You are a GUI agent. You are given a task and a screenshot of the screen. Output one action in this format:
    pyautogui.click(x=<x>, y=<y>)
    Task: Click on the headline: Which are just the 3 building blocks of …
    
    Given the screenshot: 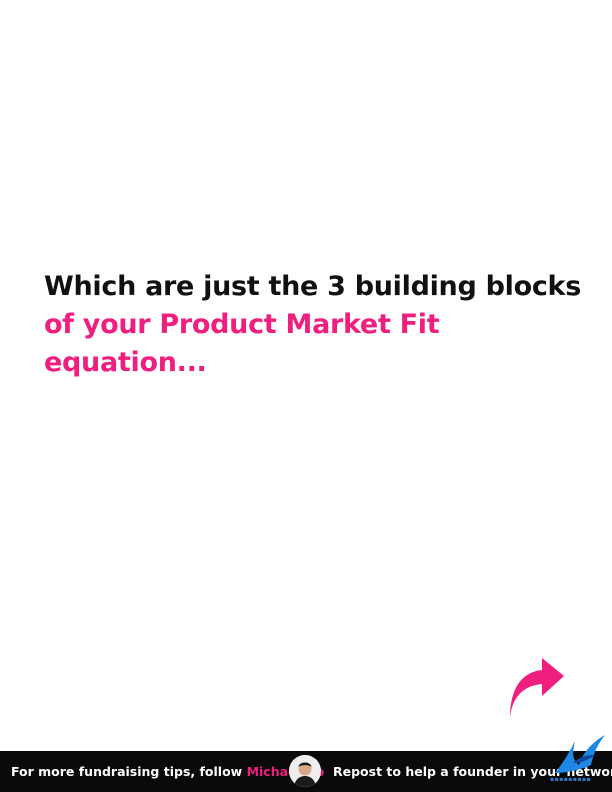 What is the action you would take?
    pyautogui.click(x=324, y=325)
    